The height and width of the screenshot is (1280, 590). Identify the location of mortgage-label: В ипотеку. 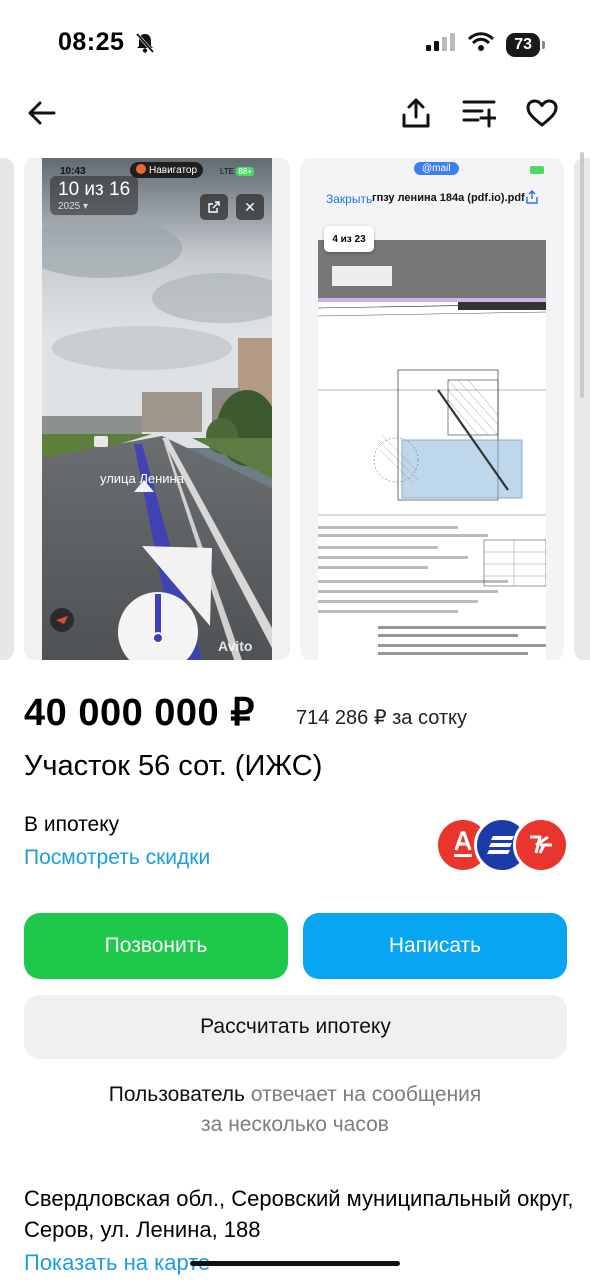
(72, 824).